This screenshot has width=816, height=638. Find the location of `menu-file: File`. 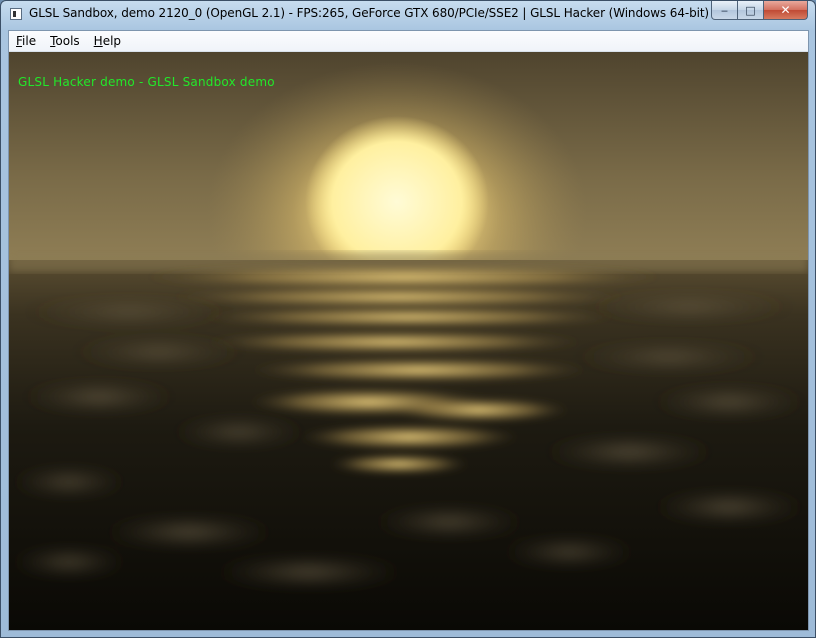

menu-file: File is located at coordinates (26, 41).